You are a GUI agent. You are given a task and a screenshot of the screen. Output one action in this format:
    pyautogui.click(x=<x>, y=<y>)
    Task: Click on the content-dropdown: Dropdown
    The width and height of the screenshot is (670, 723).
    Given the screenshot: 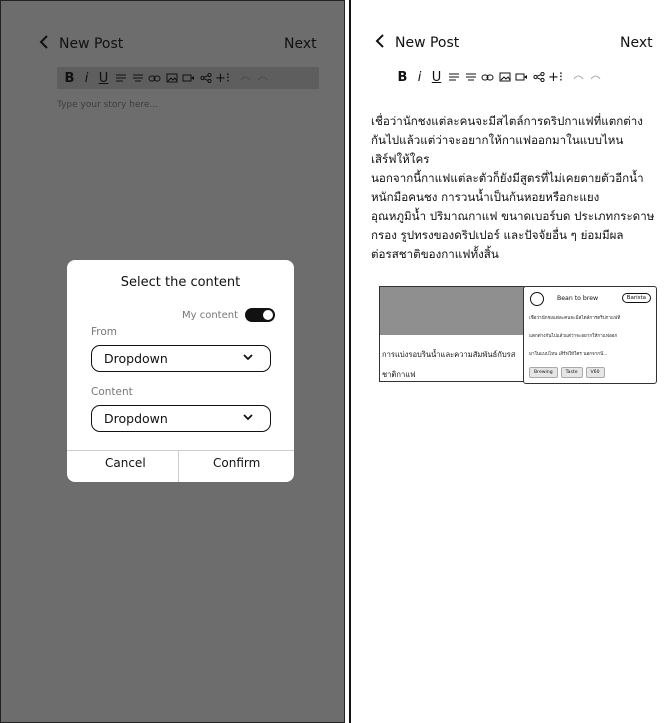 What is the action you would take?
    pyautogui.click(x=181, y=418)
    